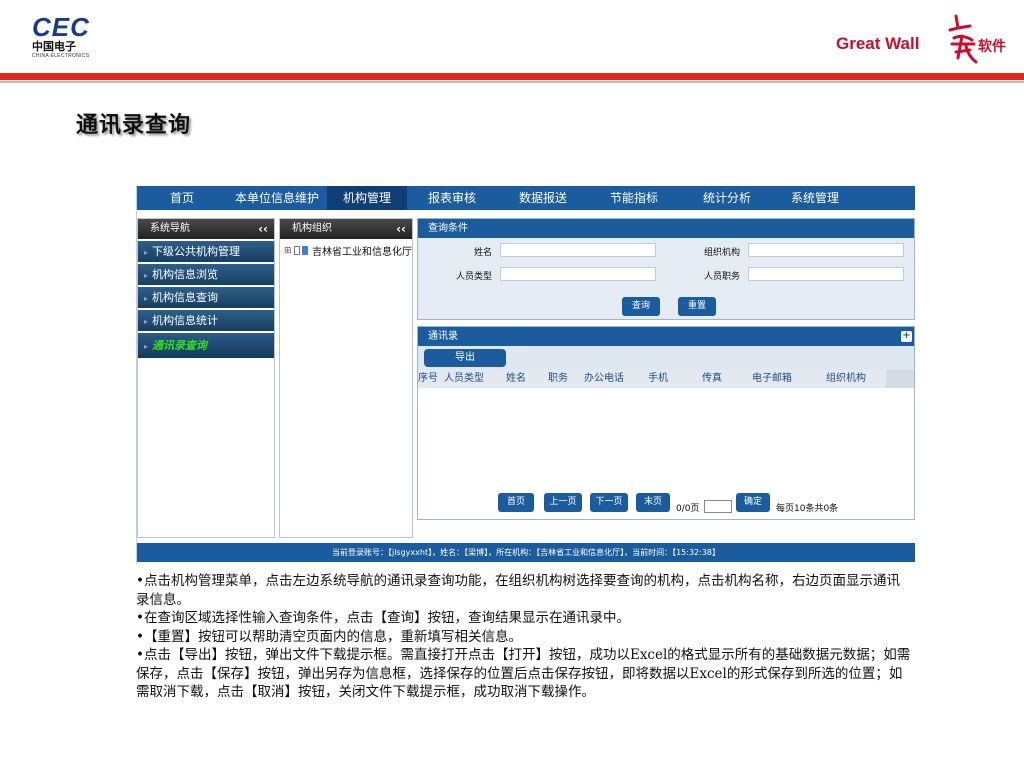 The width and height of the screenshot is (1024, 768). I want to click on contacts-toolbar: 导出, so click(666, 358).